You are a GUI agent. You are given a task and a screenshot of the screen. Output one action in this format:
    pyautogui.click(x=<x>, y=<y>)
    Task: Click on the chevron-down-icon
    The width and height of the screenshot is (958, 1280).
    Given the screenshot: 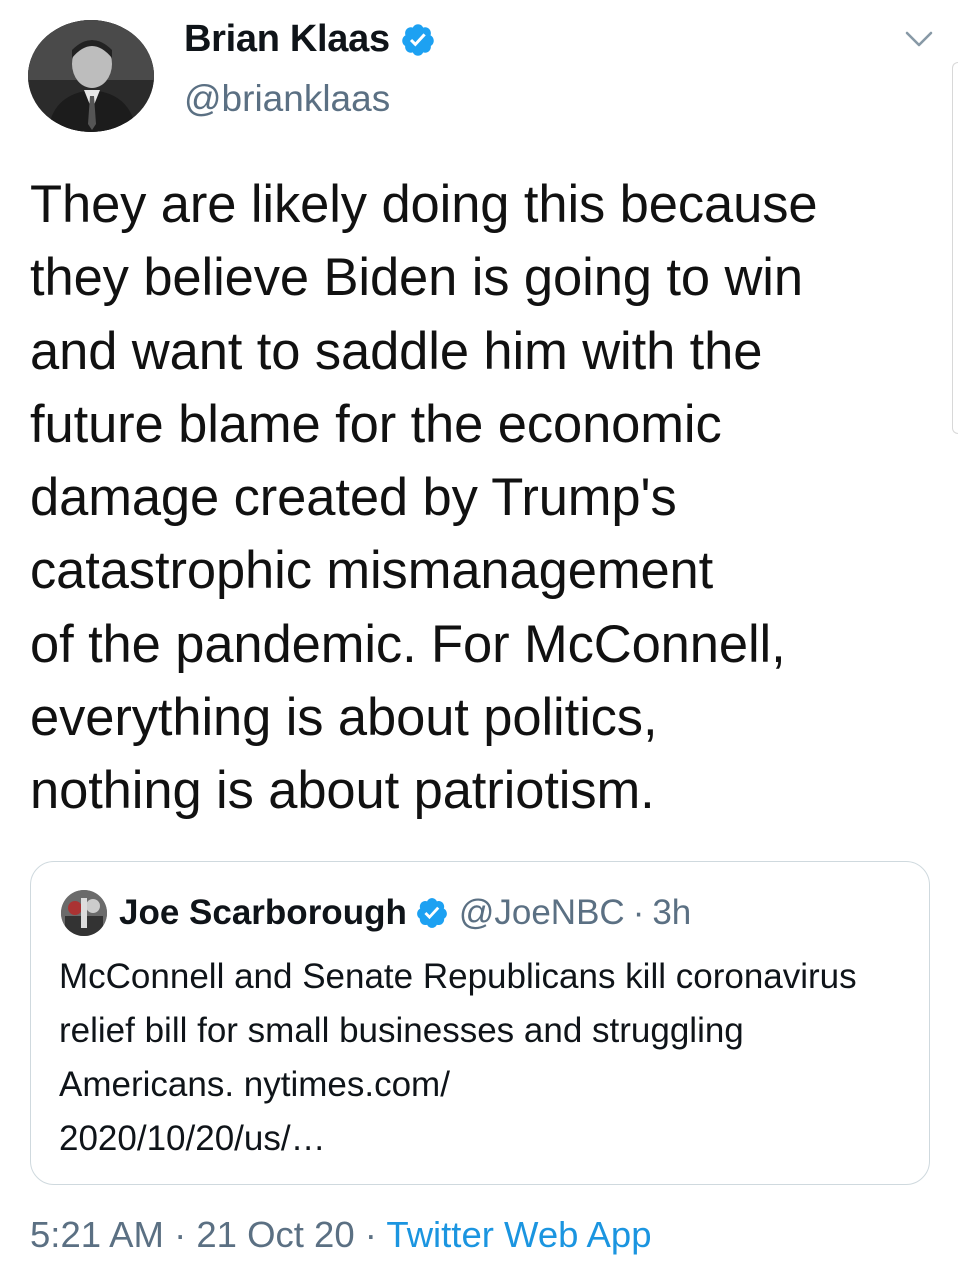 What is the action you would take?
    pyautogui.click(x=919, y=39)
    